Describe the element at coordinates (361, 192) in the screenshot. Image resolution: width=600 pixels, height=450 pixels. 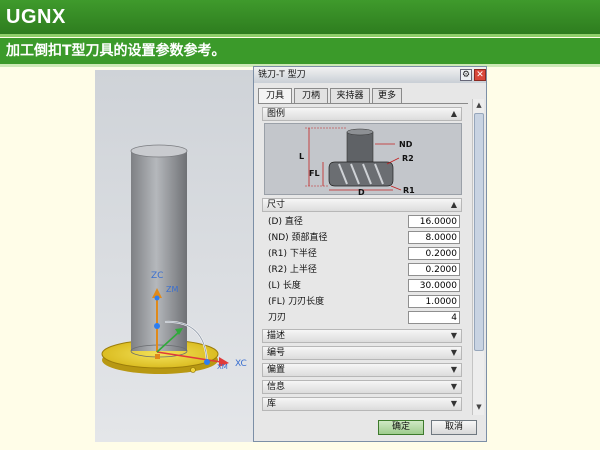
I see `label-d: D` at that location.